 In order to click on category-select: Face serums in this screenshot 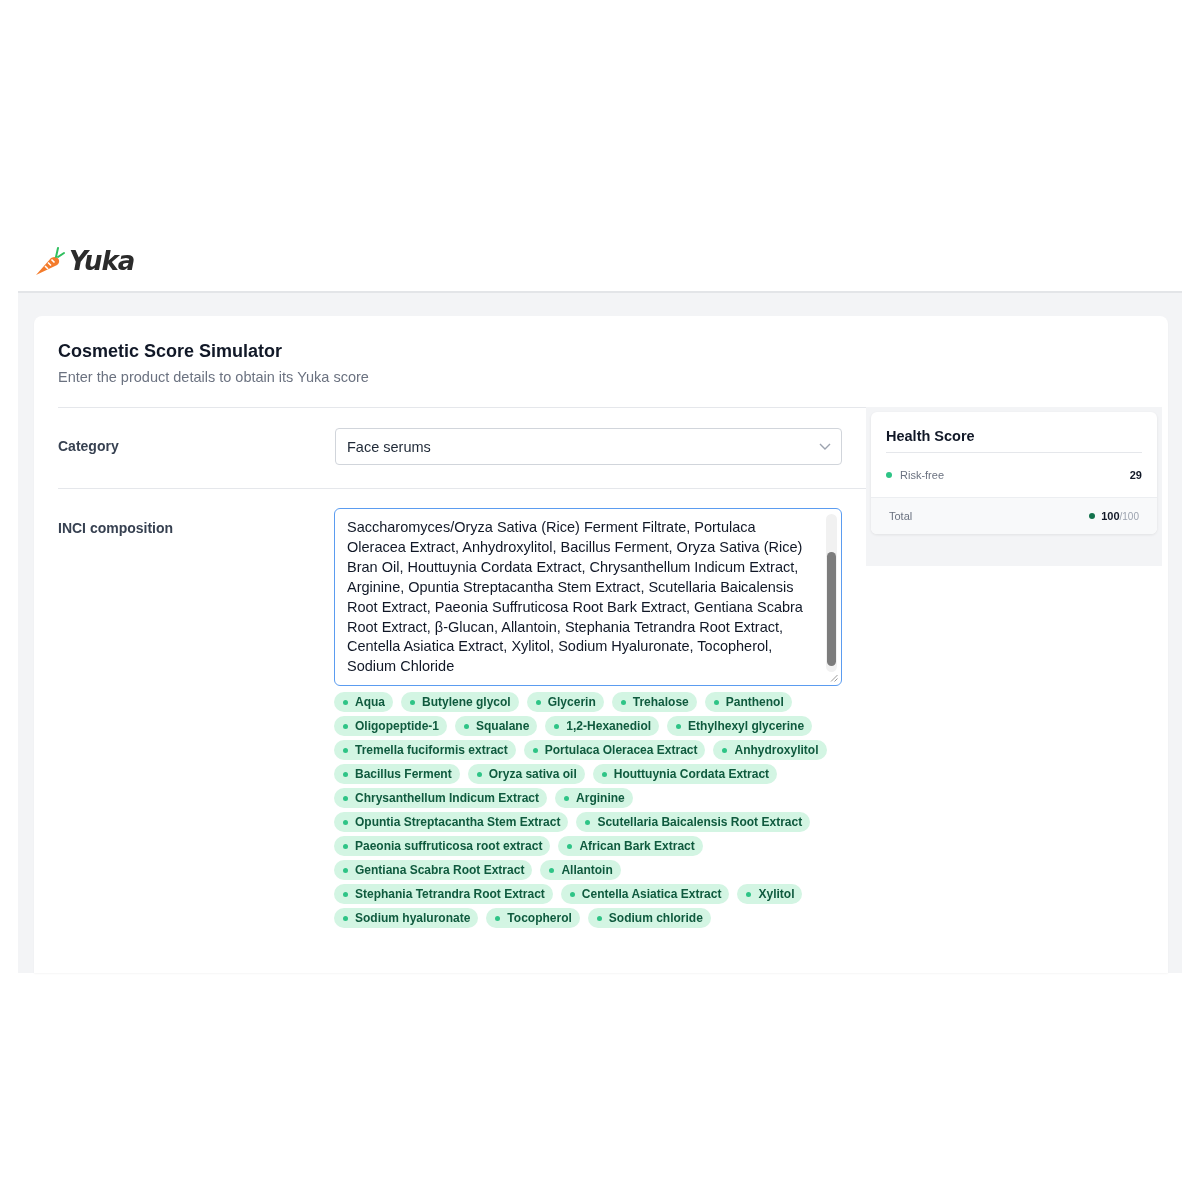, I will do `click(588, 446)`.